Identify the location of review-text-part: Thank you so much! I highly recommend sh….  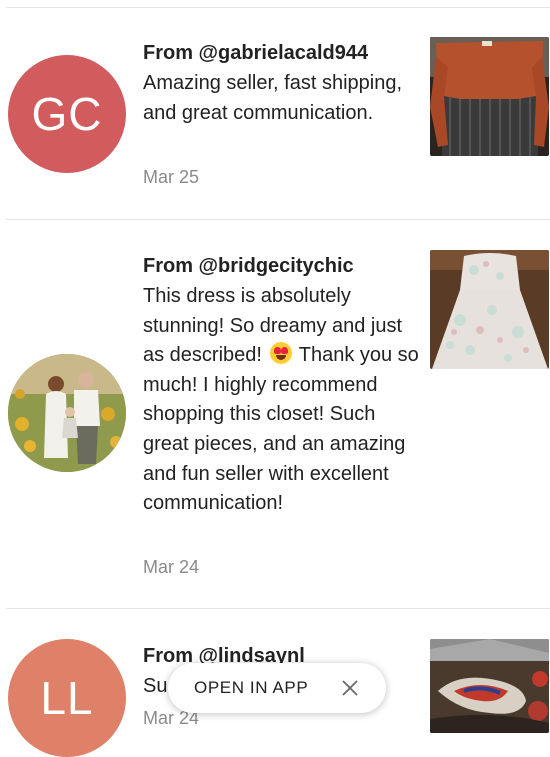
(281, 429).